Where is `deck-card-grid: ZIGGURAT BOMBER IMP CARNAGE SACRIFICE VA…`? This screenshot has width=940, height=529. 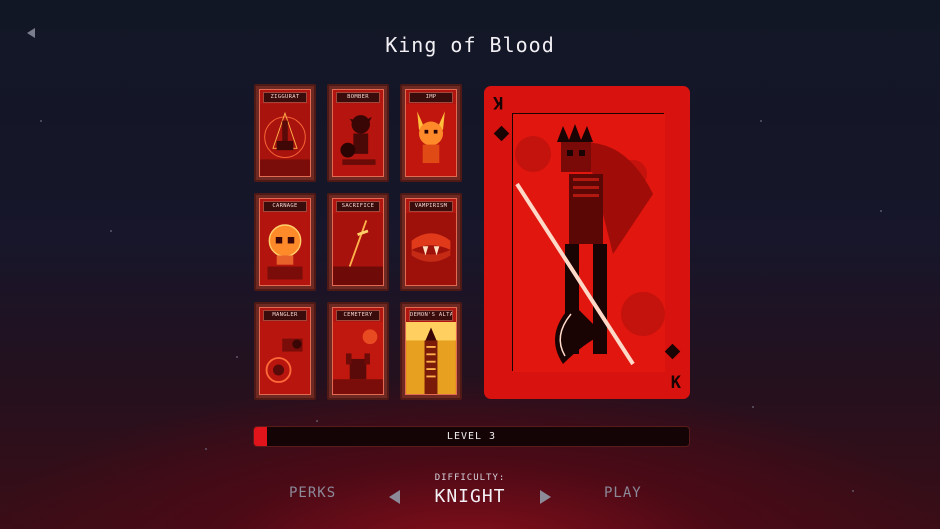 deck-card-grid: ZIGGURAT BOMBER IMP CARNAGE SACRIFICE VA… is located at coordinates (358, 243).